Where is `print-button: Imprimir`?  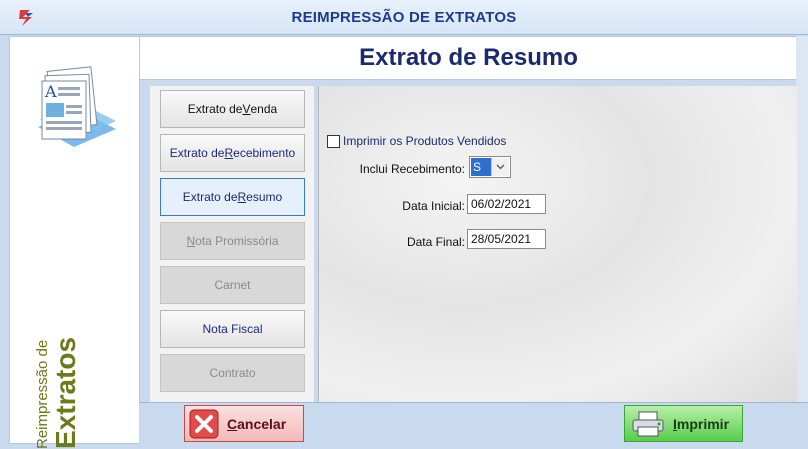
print-button: Imprimir is located at coordinates (683, 423).